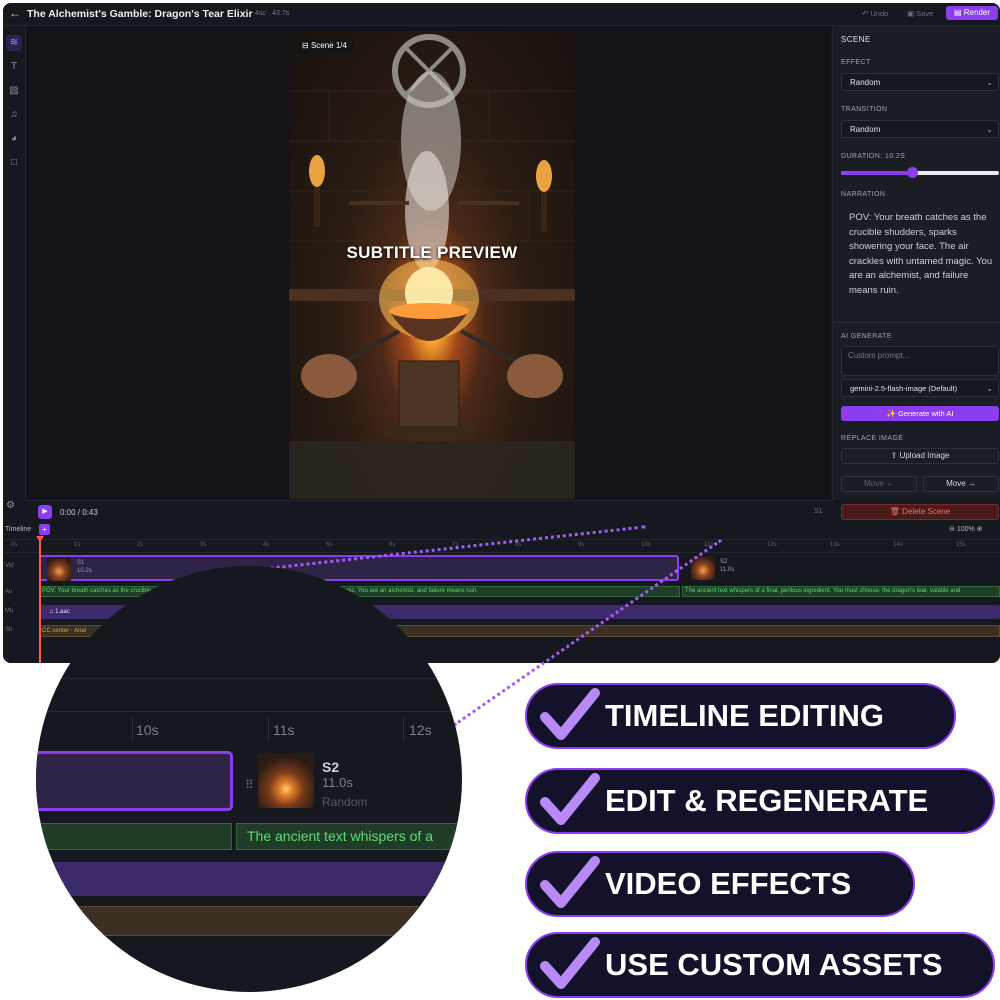 The height and width of the screenshot is (1000, 1000). Describe the element at coordinates (14, 67) in the screenshot. I see `text-icon: T` at that location.